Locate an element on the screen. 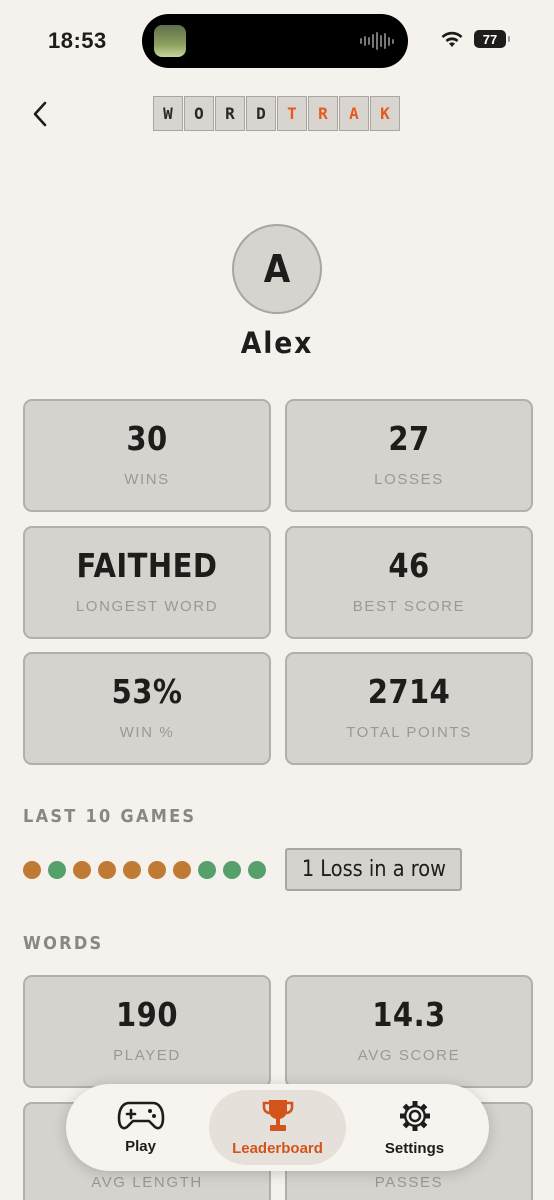 This screenshot has height=1200, width=554. tab-label: Play is located at coordinates (140, 1146).